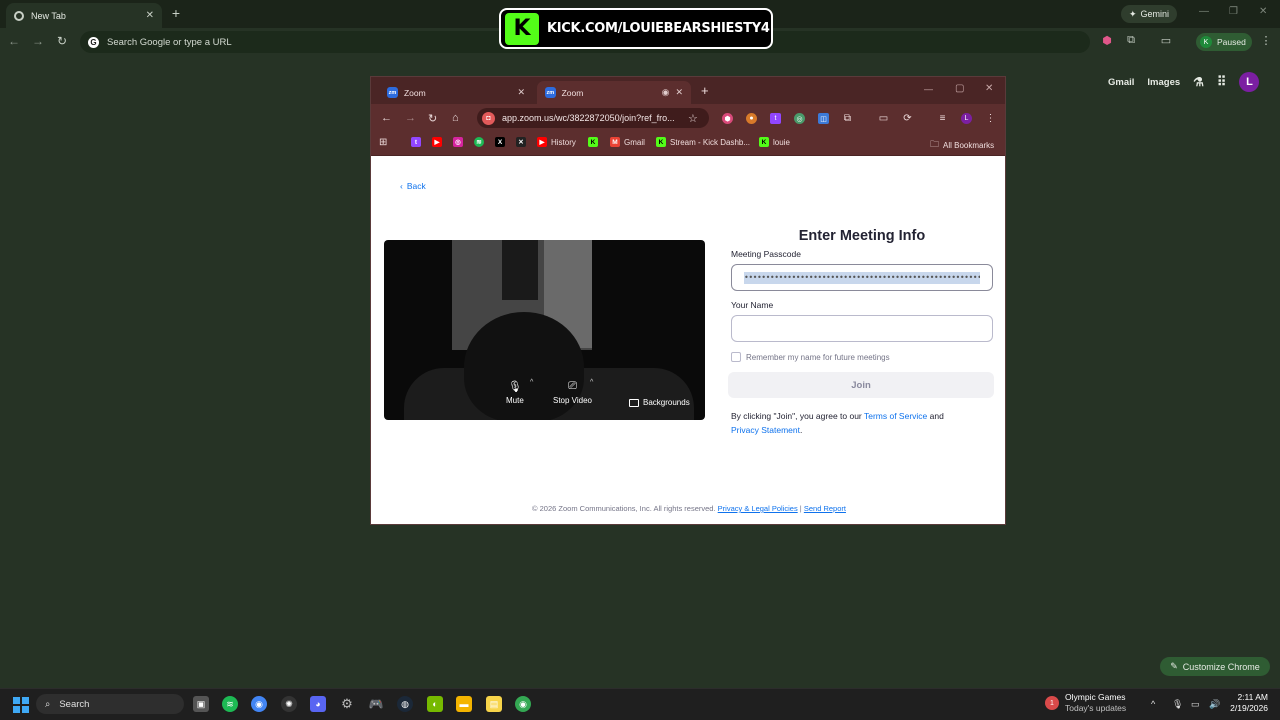 The height and width of the screenshot is (720, 1280). What do you see at coordinates (38, 41) in the screenshot?
I see `forward-arrow-icon: →` at bounding box center [38, 41].